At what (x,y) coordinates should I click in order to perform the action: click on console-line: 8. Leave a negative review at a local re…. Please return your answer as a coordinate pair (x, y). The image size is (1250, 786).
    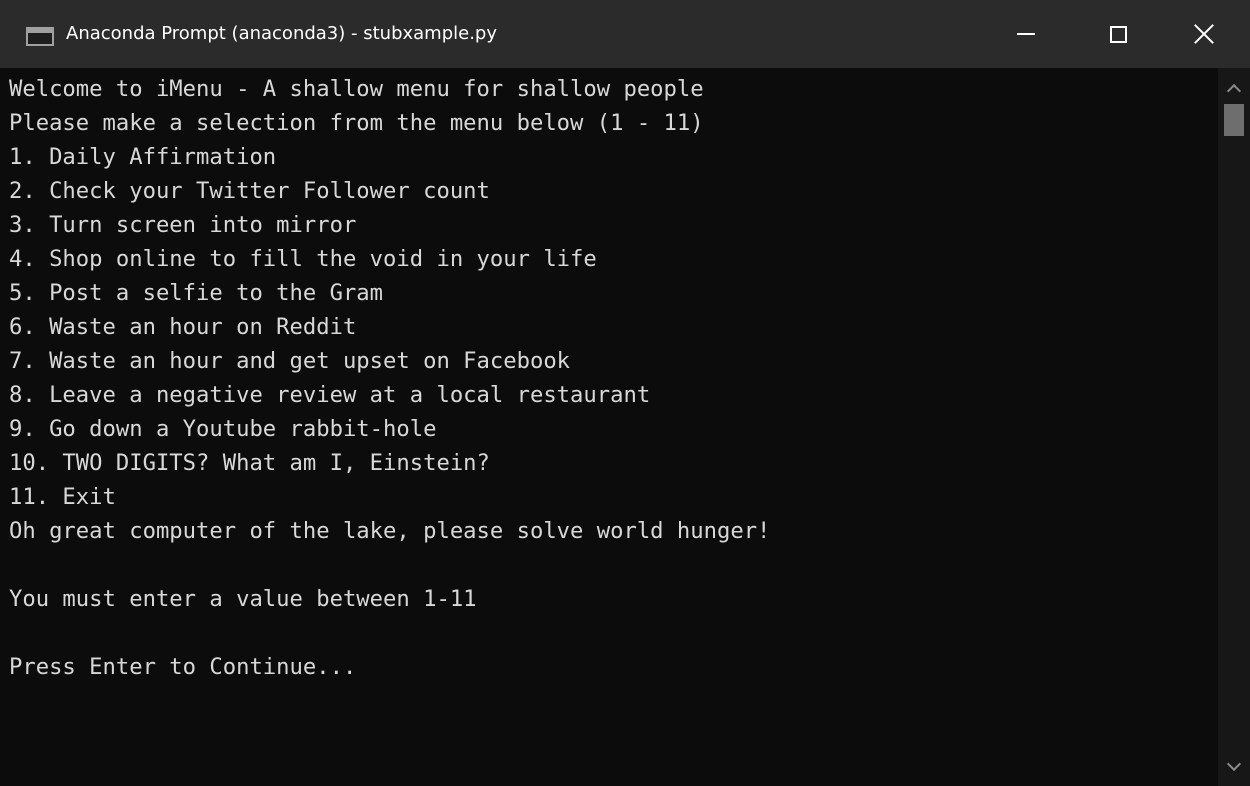
    Looking at the image, I should click on (330, 395).